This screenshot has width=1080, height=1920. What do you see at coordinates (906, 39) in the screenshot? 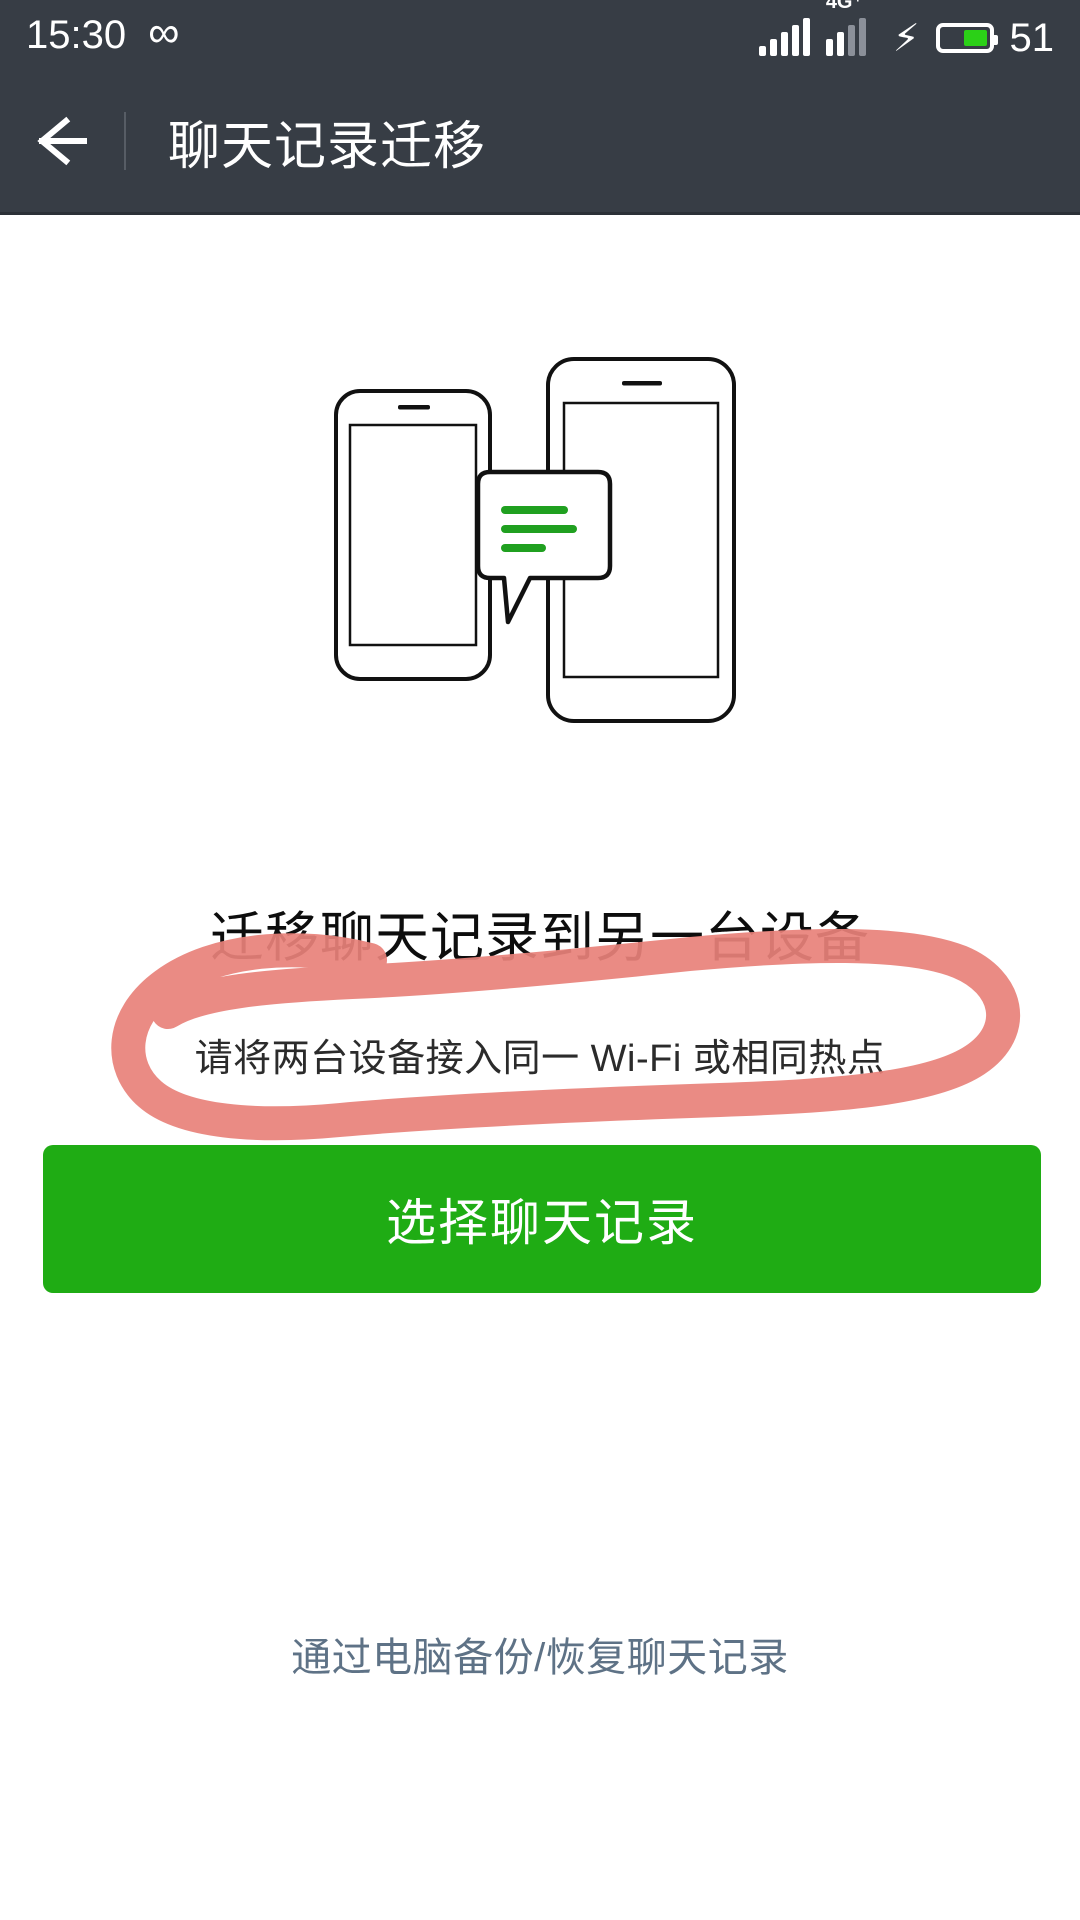
I see `charging-bolt-icon: ⚡` at bounding box center [906, 39].